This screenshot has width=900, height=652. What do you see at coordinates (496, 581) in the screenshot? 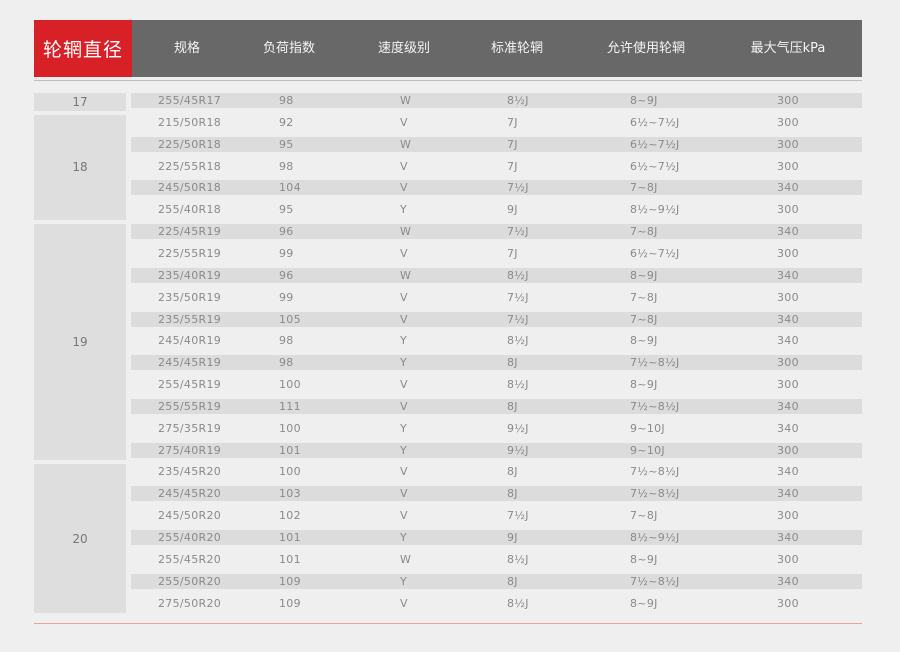
I see `table-row: 255/50R20 109 Y 8J 7½~8½J 340` at bounding box center [496, 581].